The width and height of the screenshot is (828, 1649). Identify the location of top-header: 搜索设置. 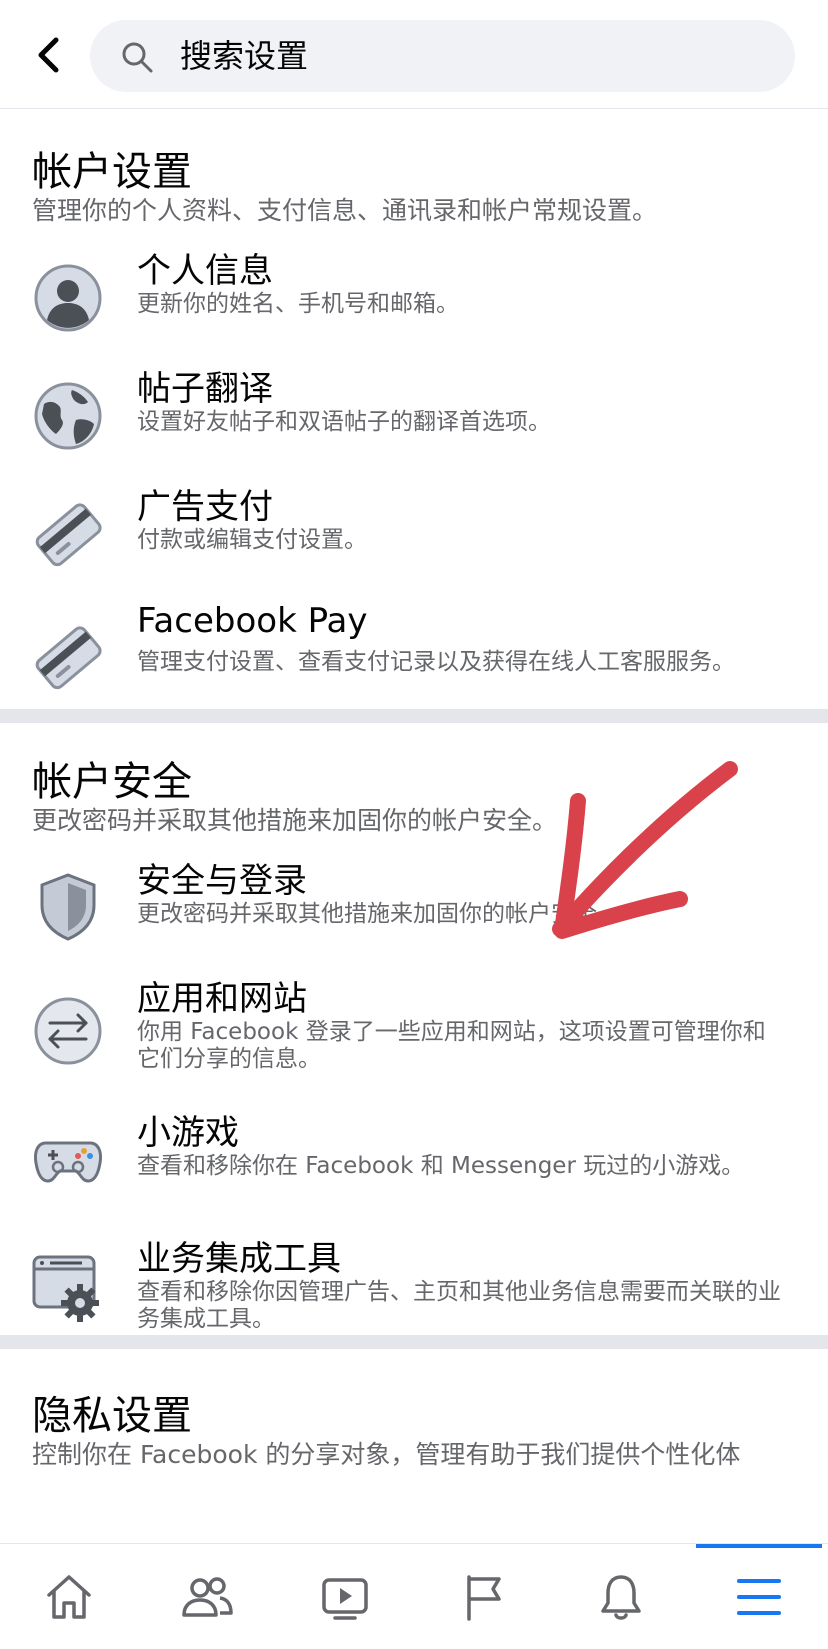
(414, 54).